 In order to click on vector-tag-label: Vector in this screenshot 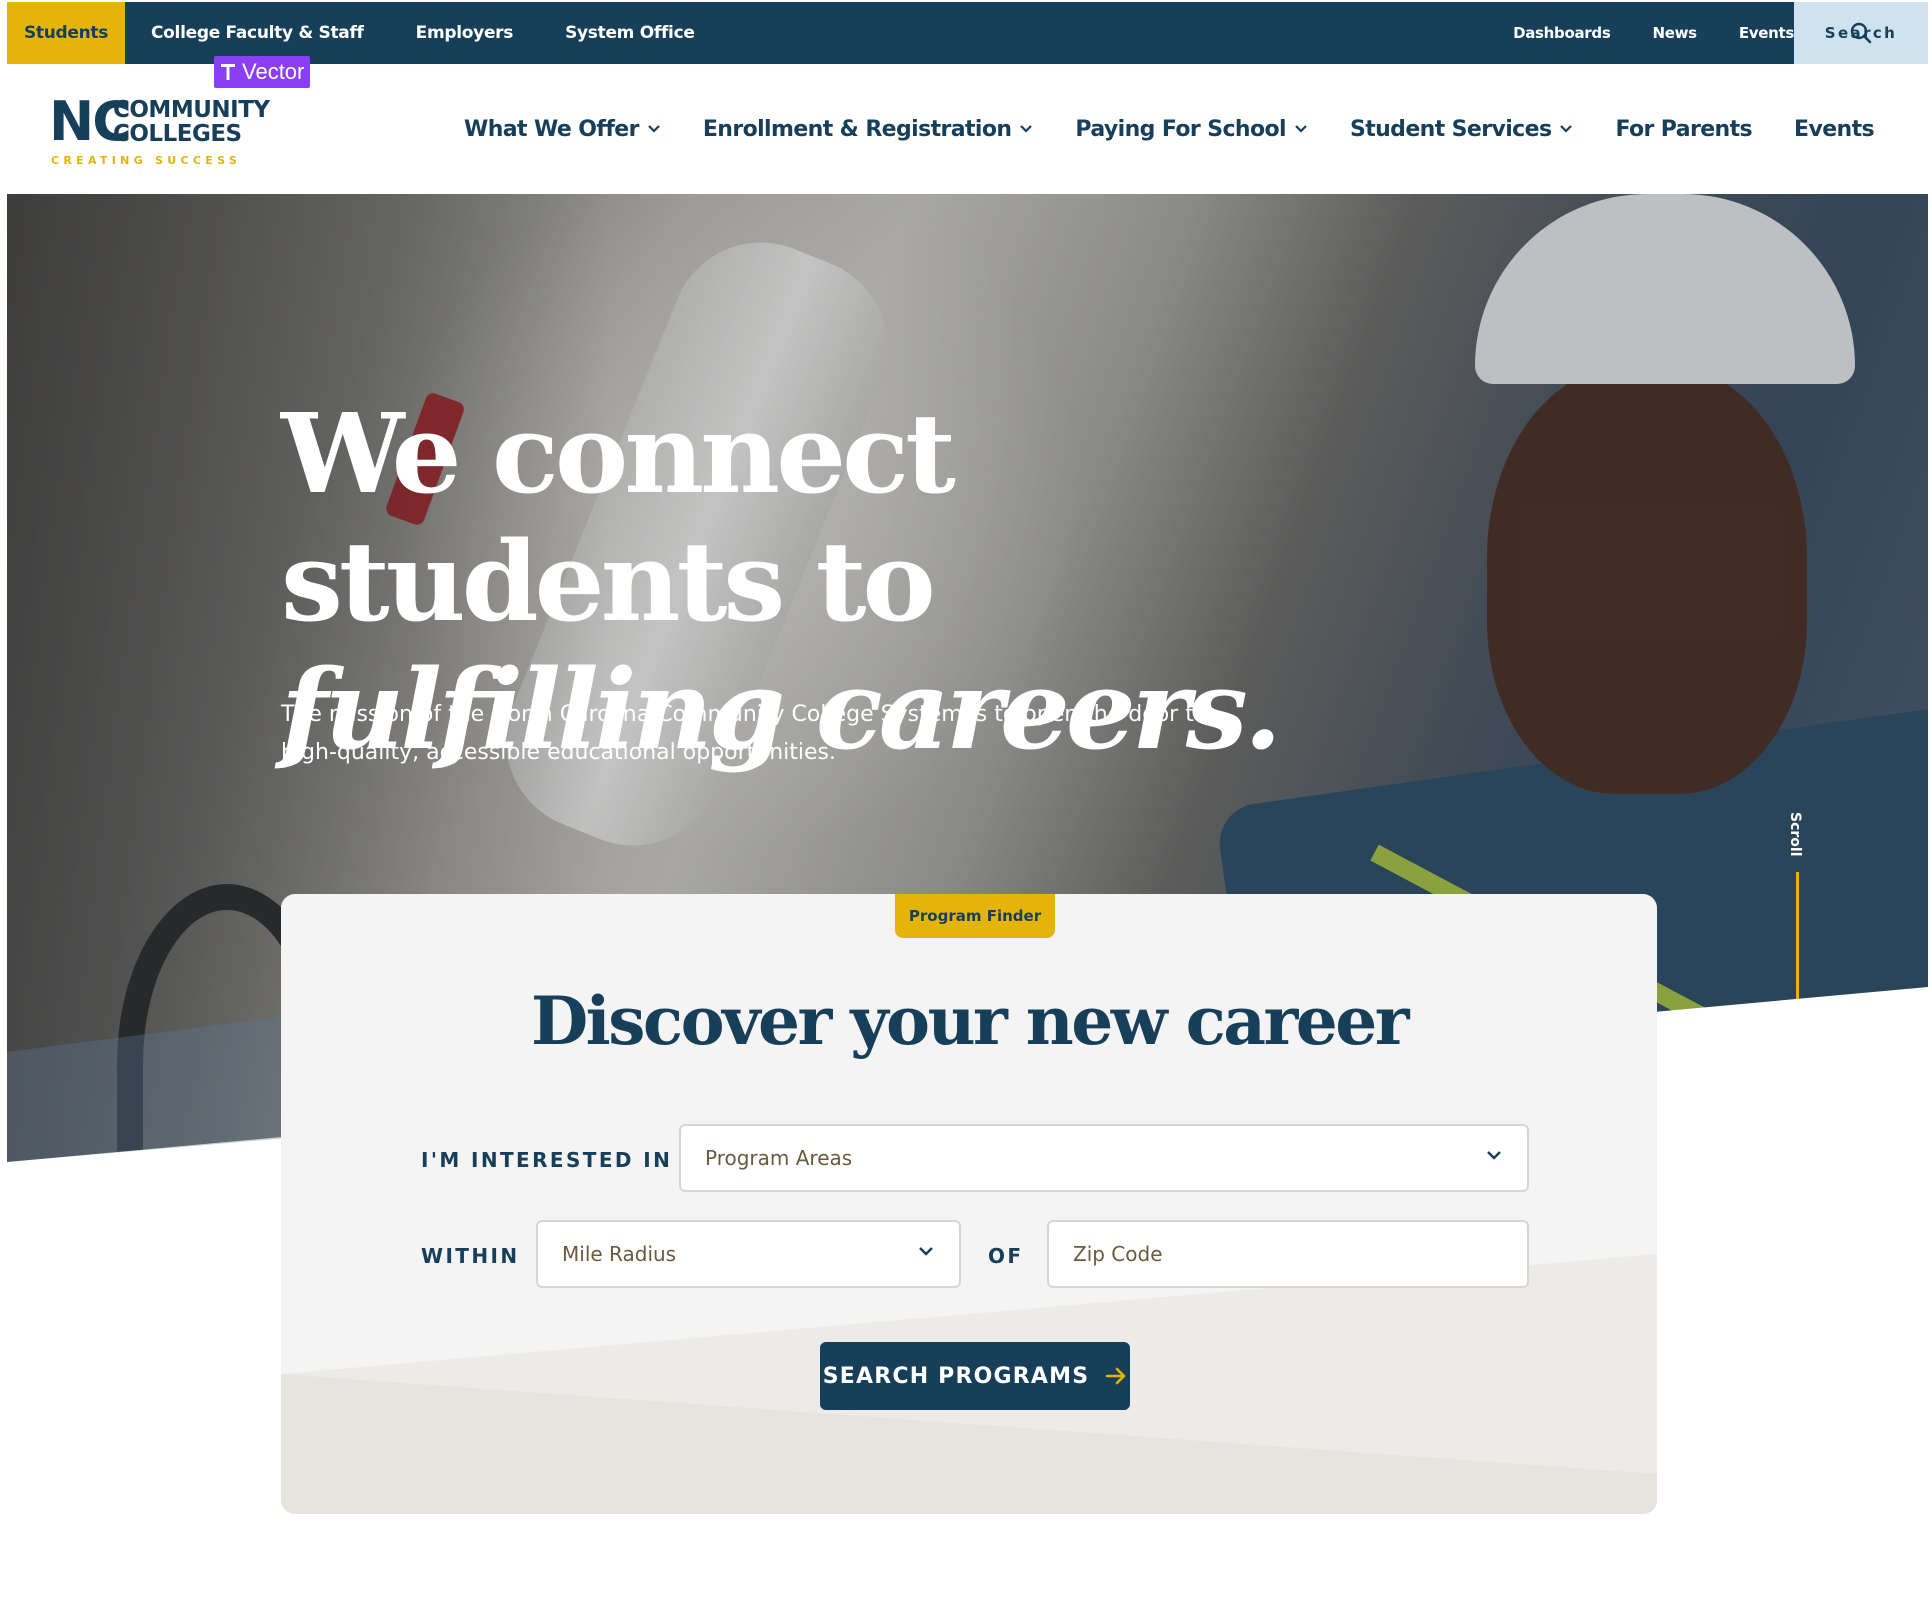, I will do `click(273, 71)`.